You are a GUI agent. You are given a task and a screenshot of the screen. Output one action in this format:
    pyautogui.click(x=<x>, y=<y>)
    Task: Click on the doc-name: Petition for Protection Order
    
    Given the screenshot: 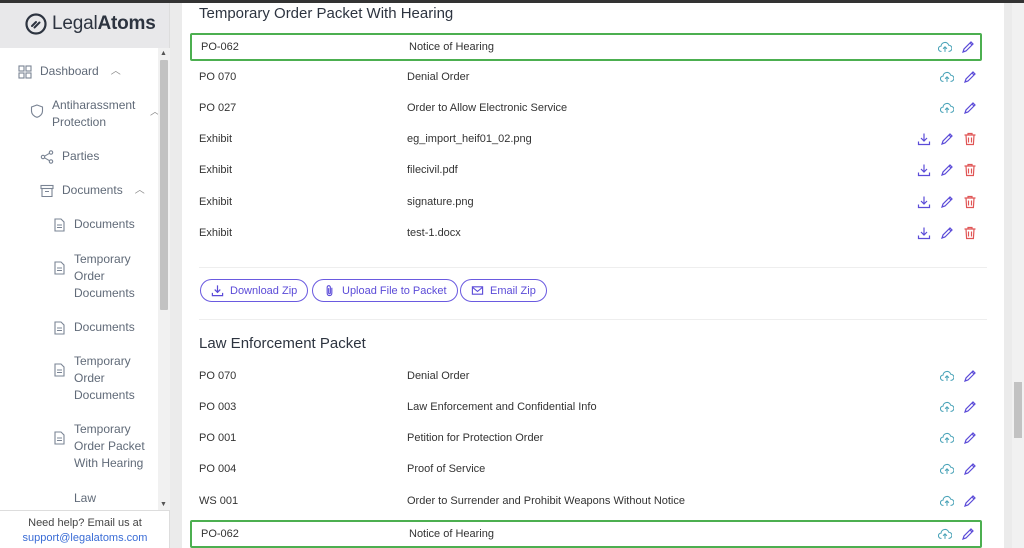 What is the action you would take?
    pyautogui.click(x=475, y=438)
    